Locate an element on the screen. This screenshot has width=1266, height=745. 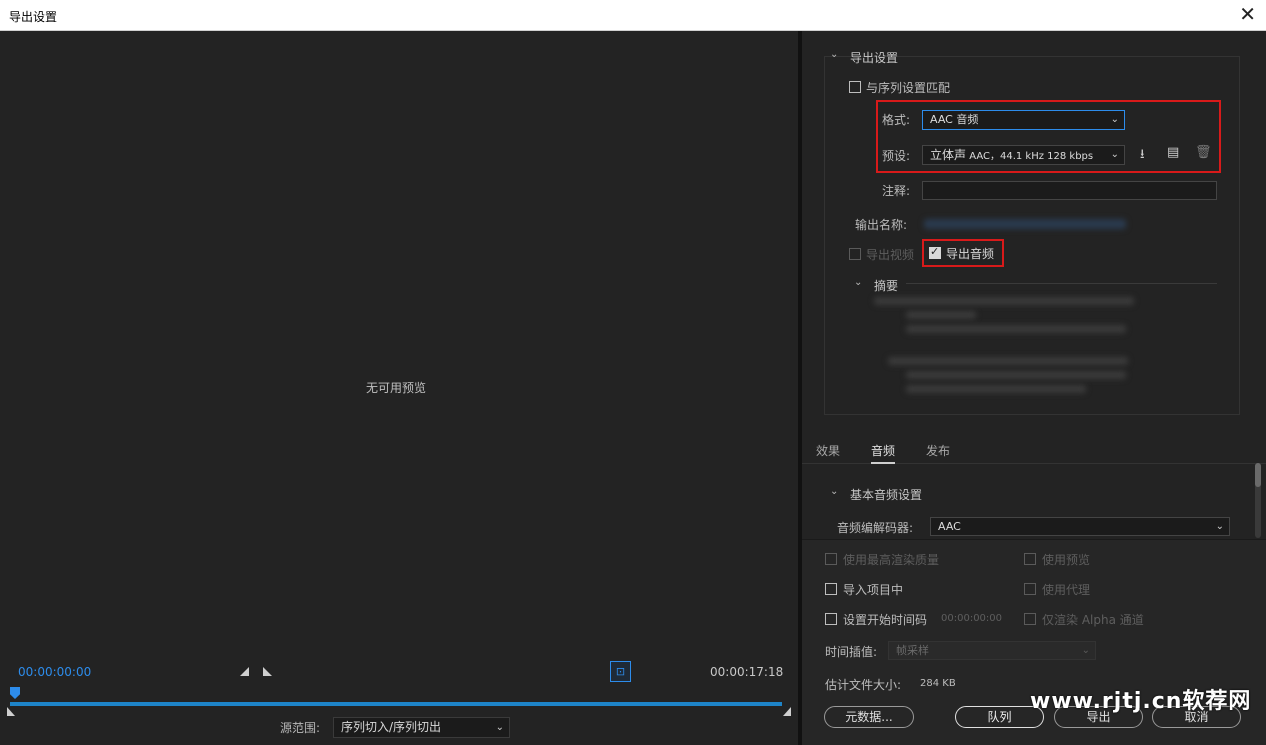
render-alpha-only-label: 仅渲染 Alpha 通道 is located at coordinates (1093, 620).